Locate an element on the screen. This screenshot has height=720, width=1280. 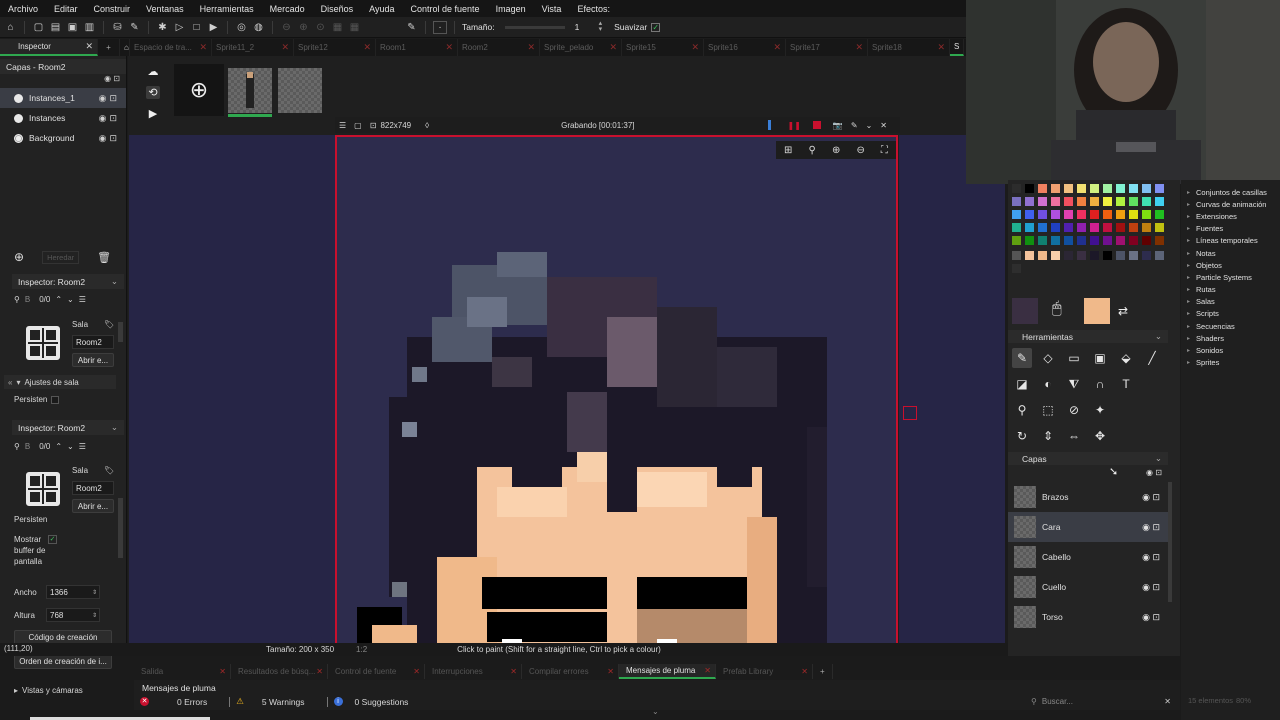
image-layers-header: Capas ⌄ is located at coordinates (1088, 458).